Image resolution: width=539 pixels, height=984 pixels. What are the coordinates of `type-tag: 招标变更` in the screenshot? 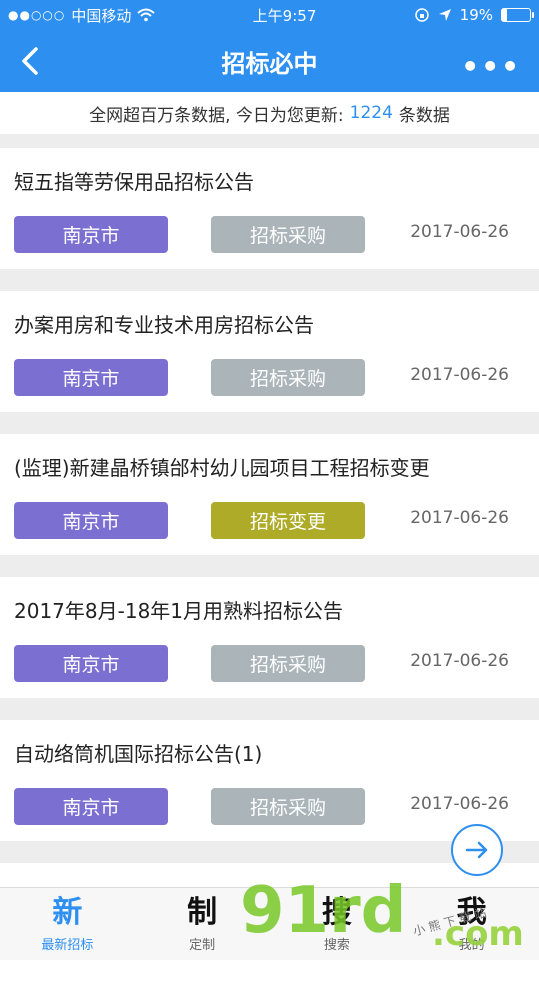 It's located at (288, 520).